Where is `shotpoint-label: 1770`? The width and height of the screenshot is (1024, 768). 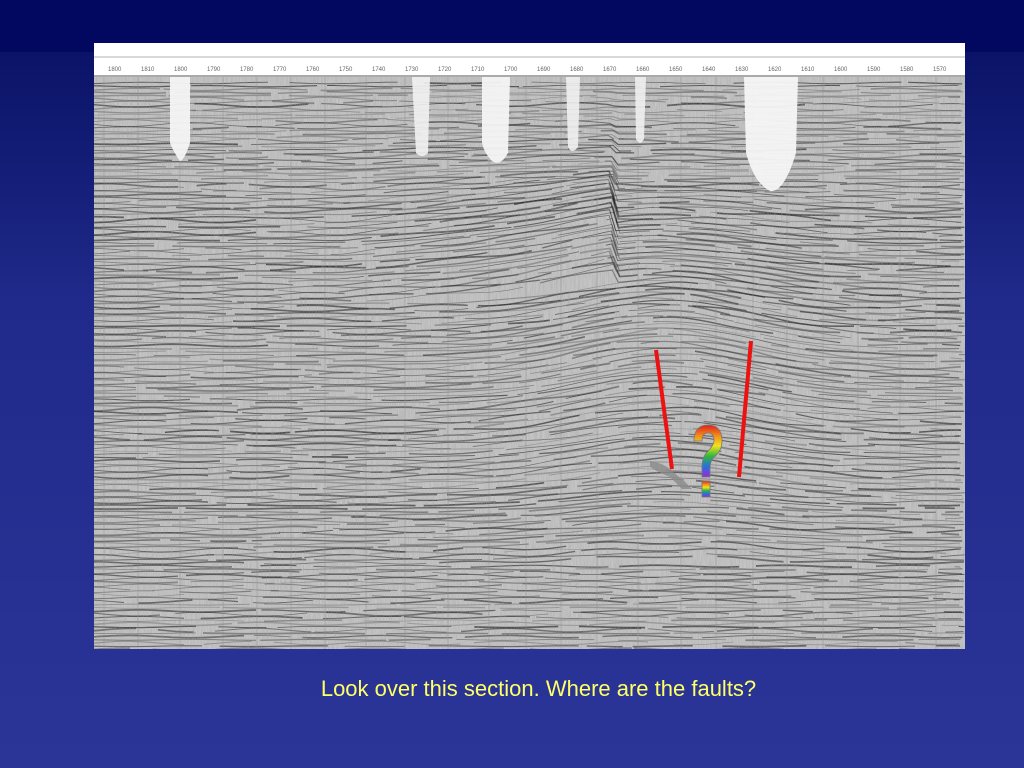
shotpoint-label: 1770 is located at coordinates (280, 70).